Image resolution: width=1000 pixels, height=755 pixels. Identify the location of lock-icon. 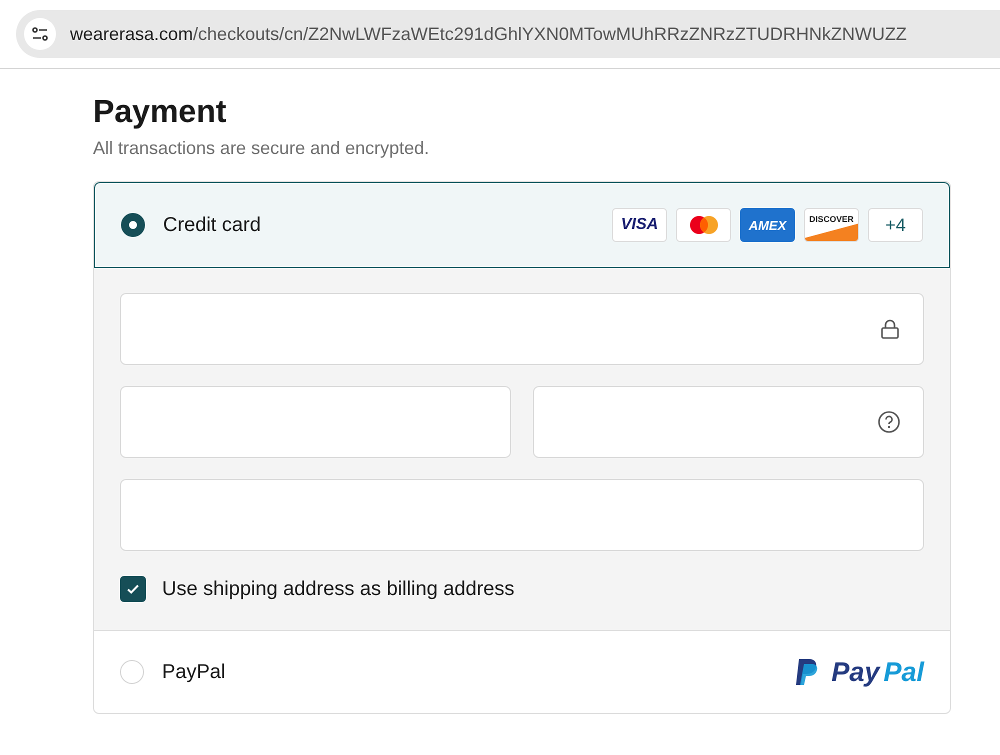
(890, 329).